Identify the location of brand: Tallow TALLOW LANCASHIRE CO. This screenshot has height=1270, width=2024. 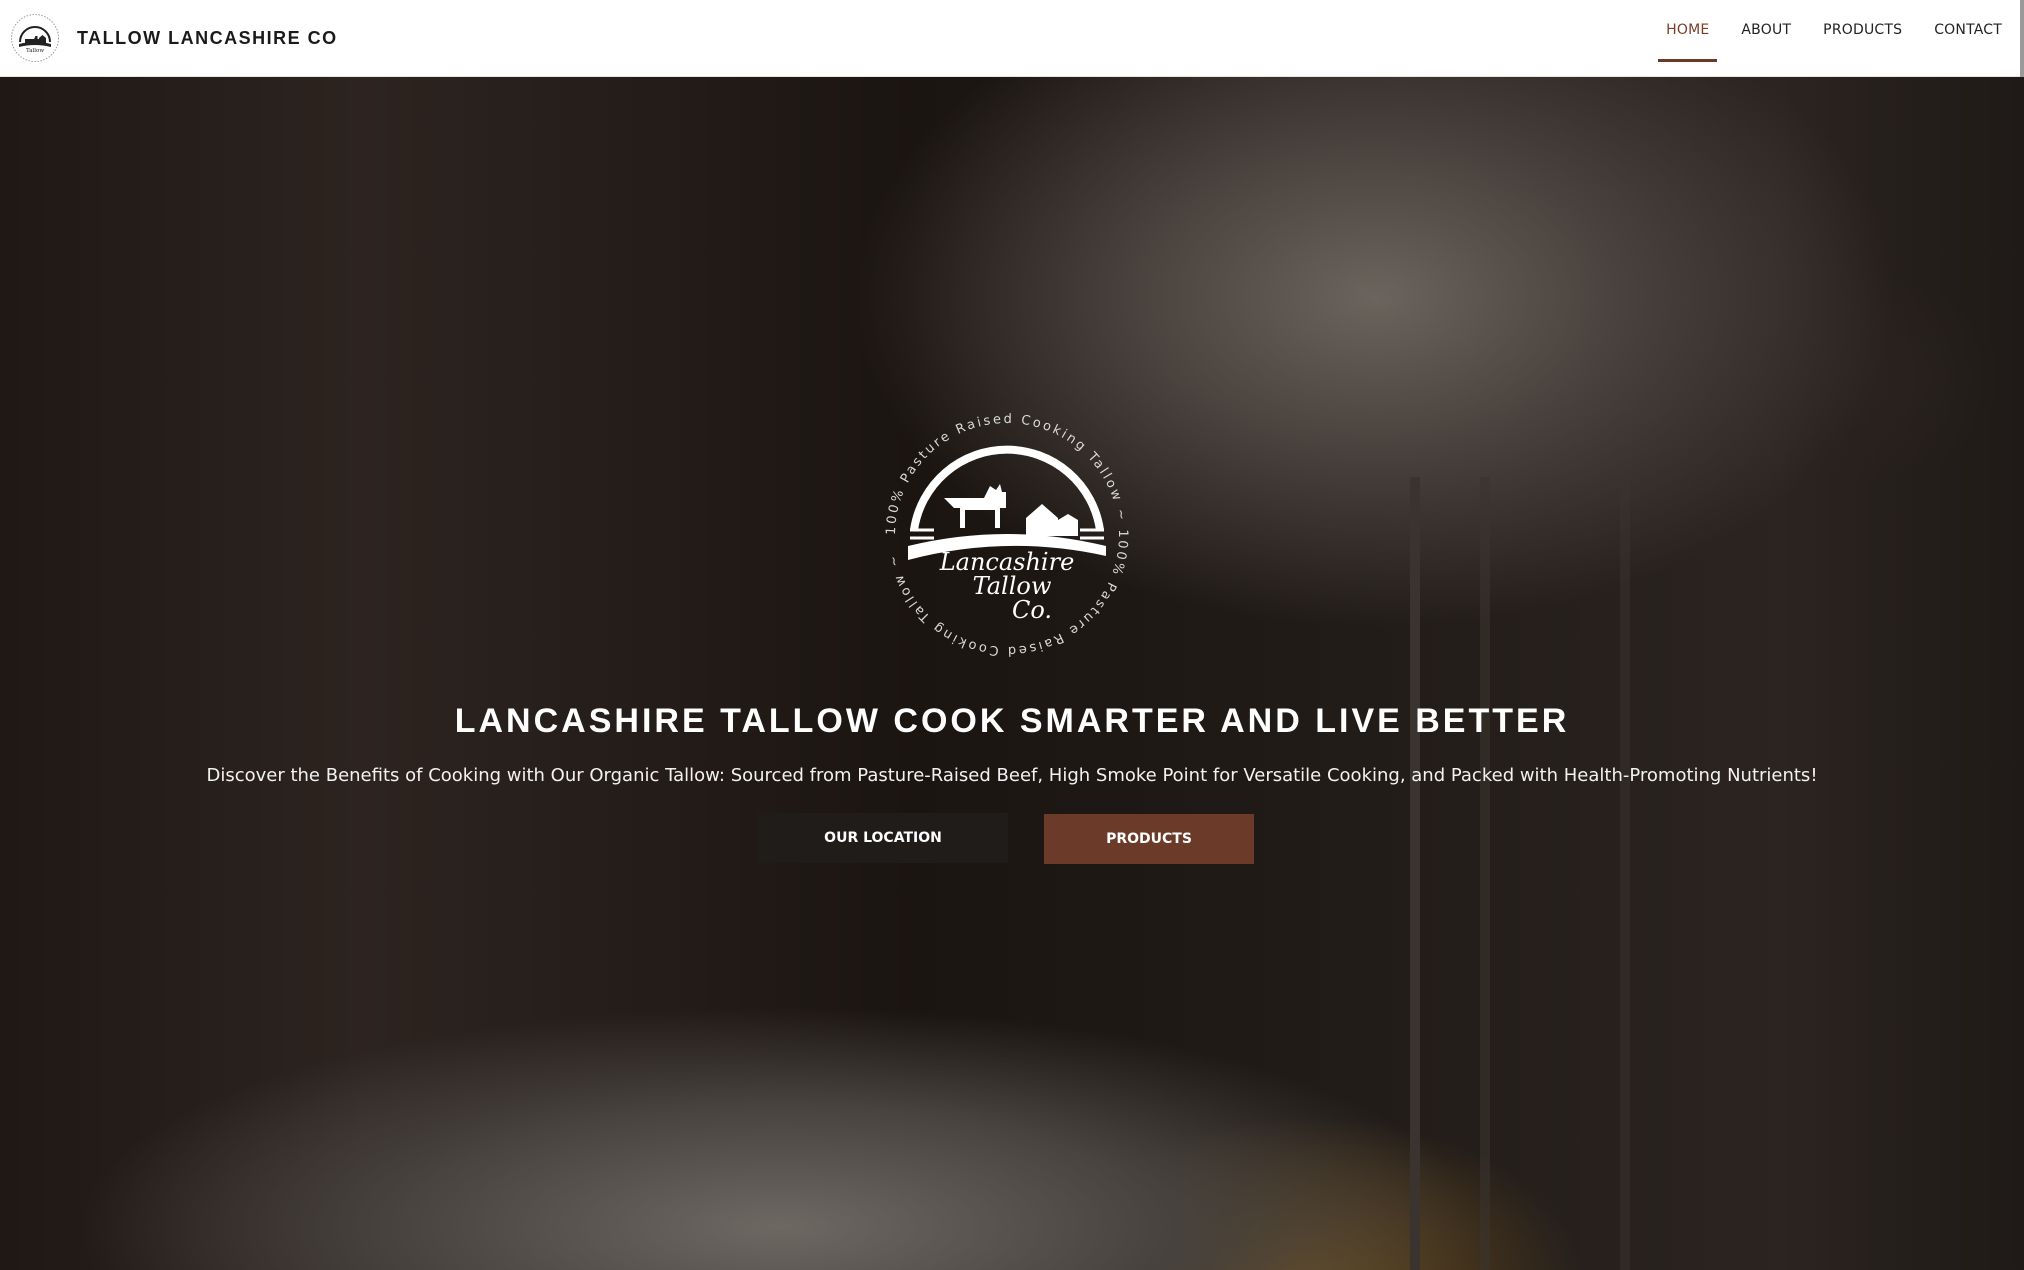
(174, 38).